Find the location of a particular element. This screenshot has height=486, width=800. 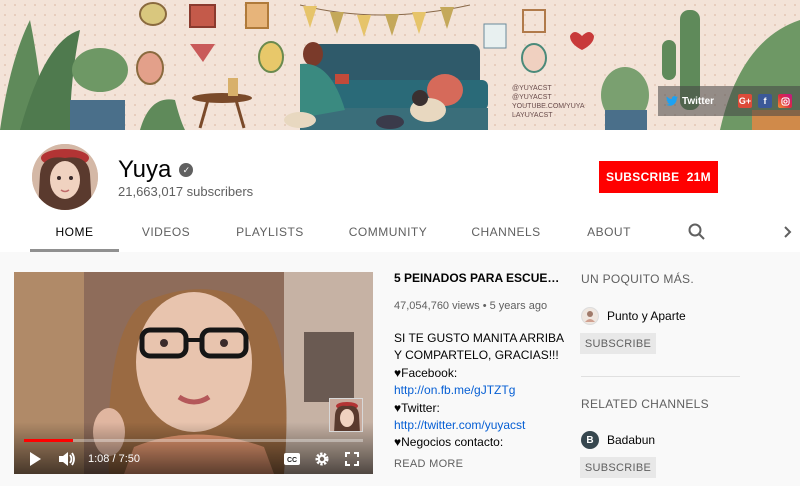

badabun-avatar: B is located at coordinates (590, 440).